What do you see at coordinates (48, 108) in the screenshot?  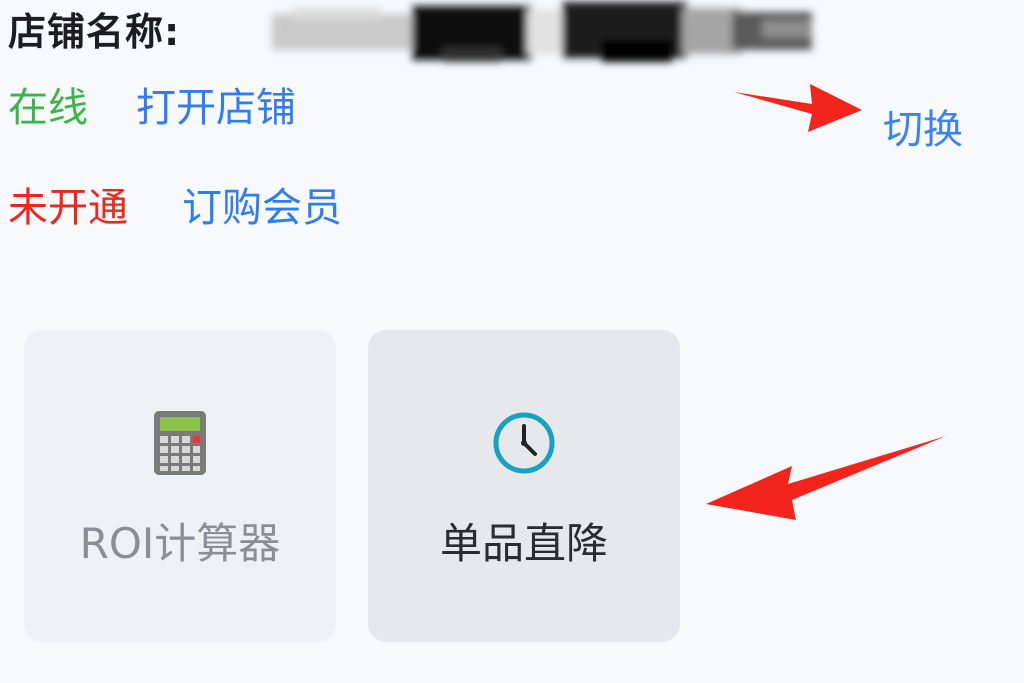 I see `online-status: 在线` at bounding box center [48, 108].